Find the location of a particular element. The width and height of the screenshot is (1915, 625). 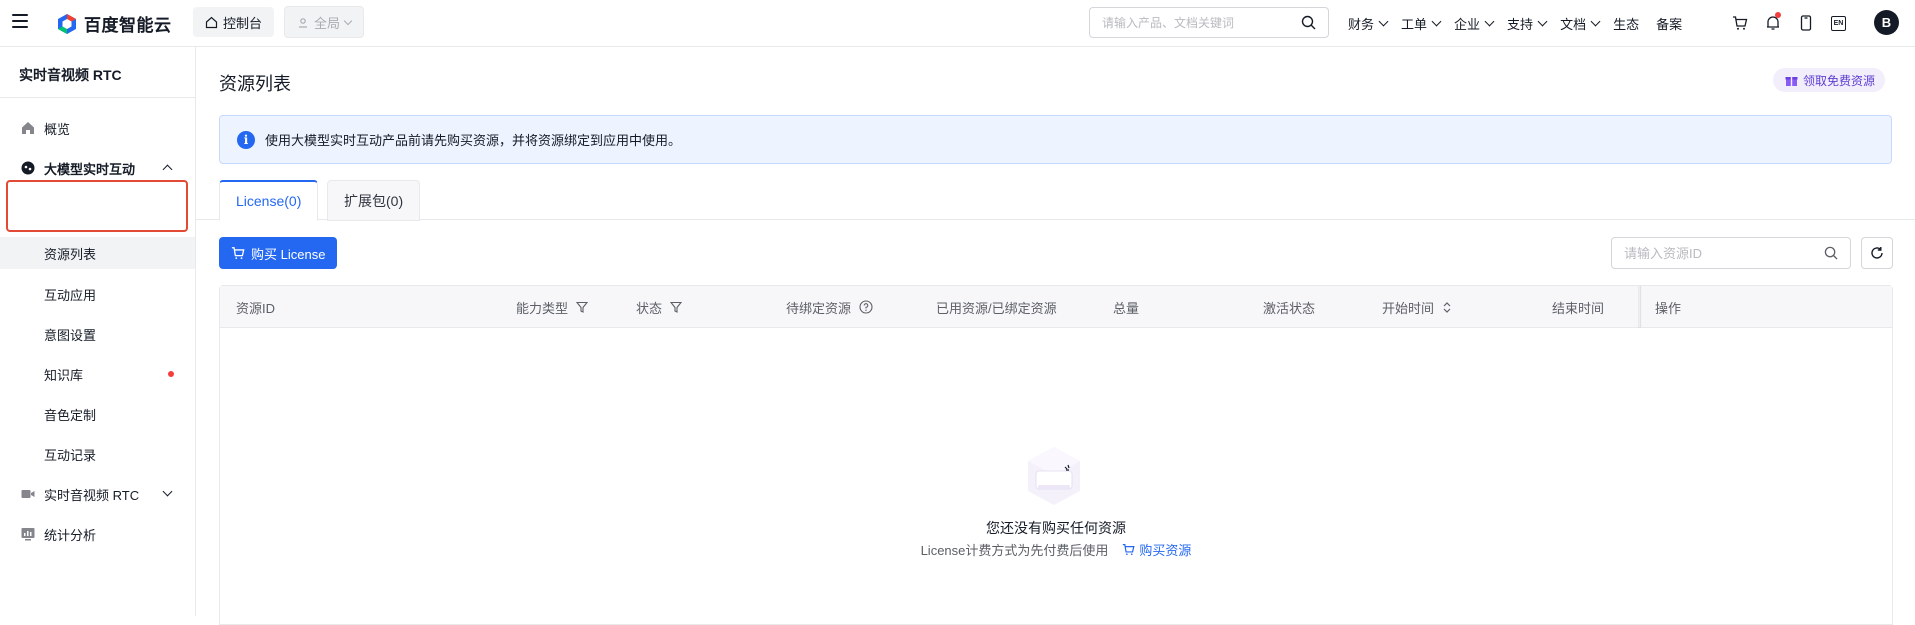

highlight-box is located at coordinates (97, 206).